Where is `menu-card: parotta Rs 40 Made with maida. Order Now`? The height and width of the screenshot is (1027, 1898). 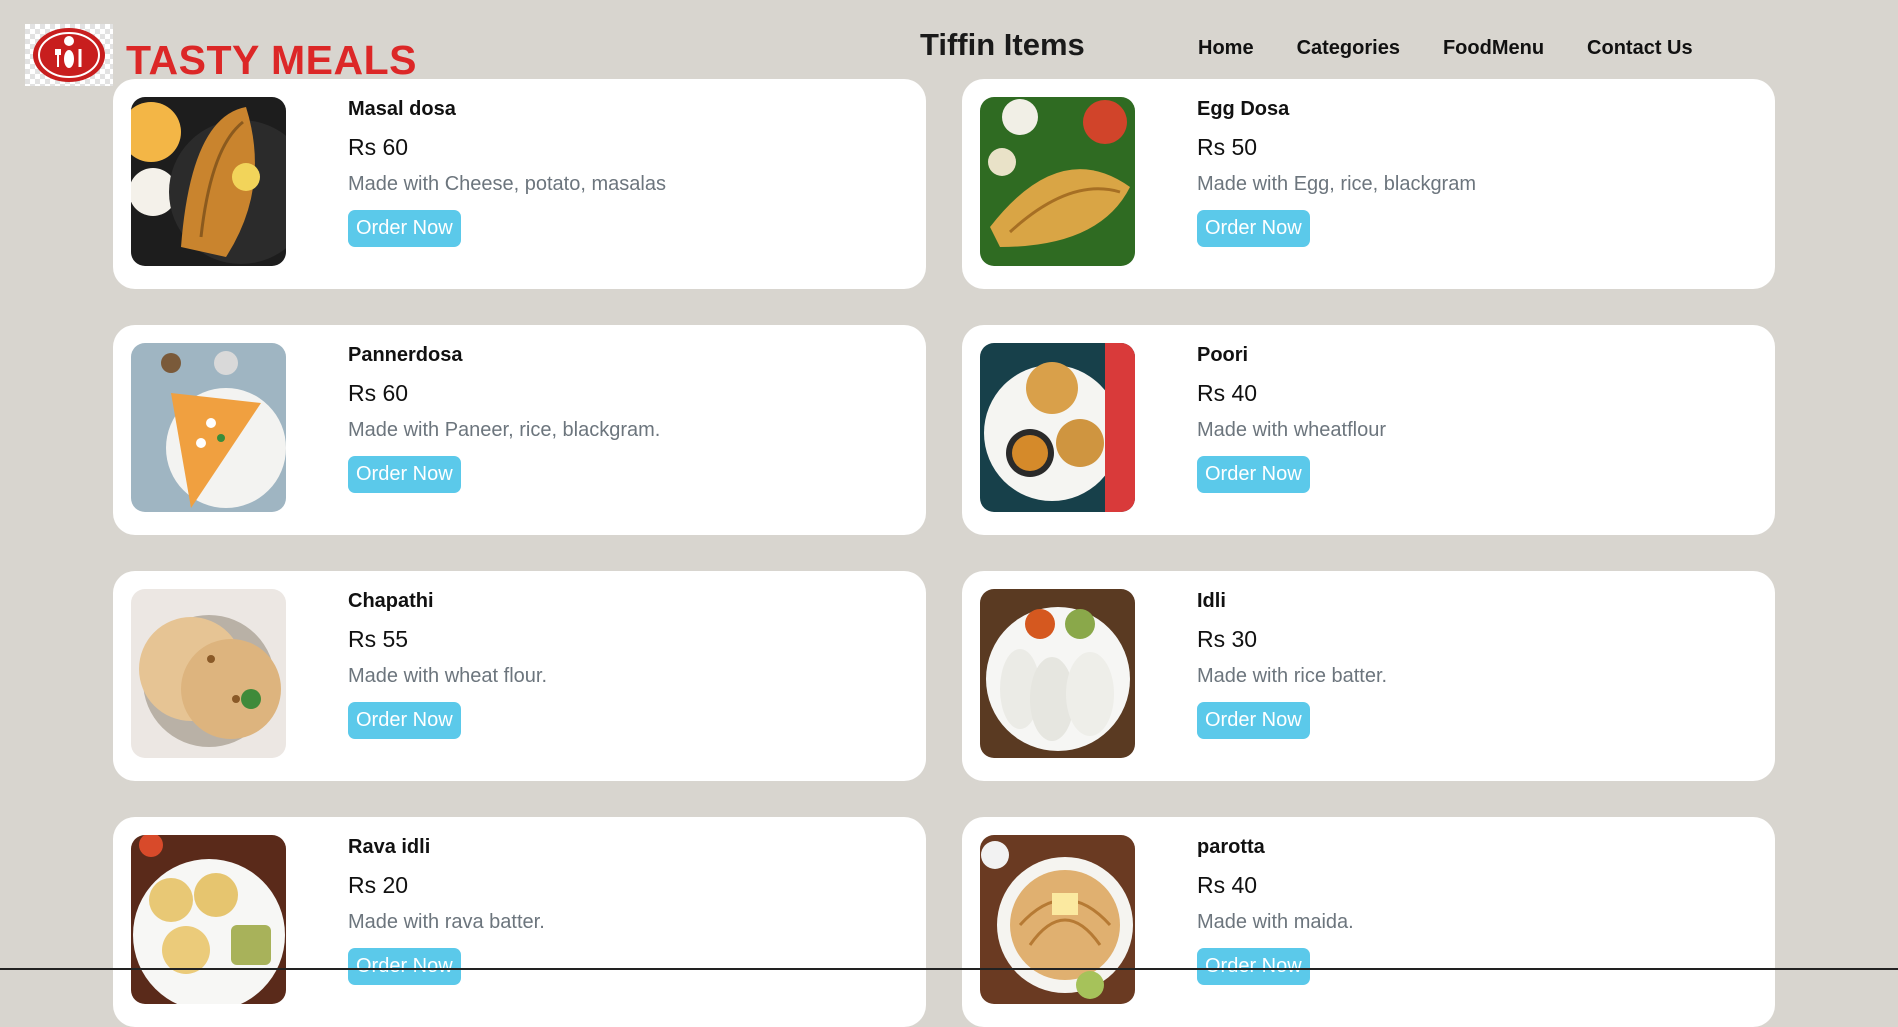 menu-card: parotta Rs 40 Made with maida. Order Now is located at coordinates (1368, 922).